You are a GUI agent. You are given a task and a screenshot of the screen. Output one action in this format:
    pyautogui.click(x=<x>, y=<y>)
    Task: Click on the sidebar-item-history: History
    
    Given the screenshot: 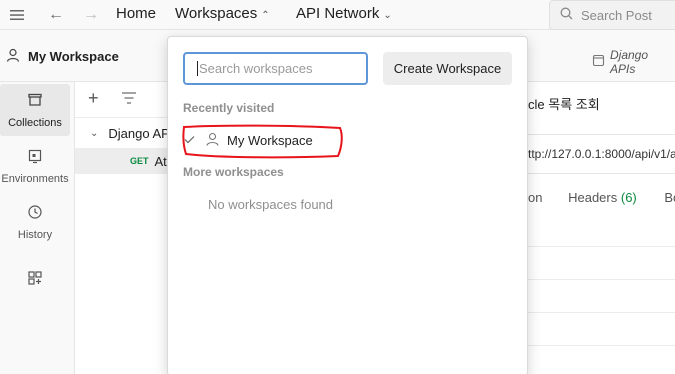 What is the action you would take?
    pyautogui.click(x=35, y=222)
    